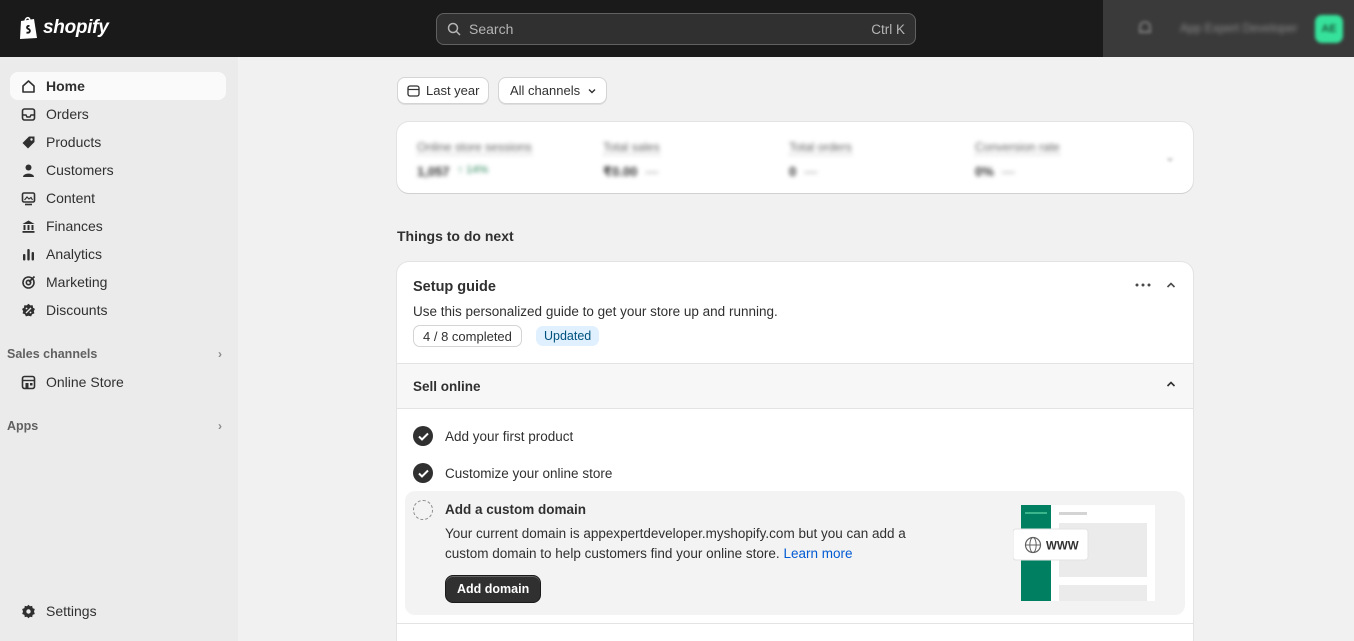  What do you see at coordinates (795, 386) in the screenshot?
I see `sell-online-section: Sell online` at bounding box center [795, 386].